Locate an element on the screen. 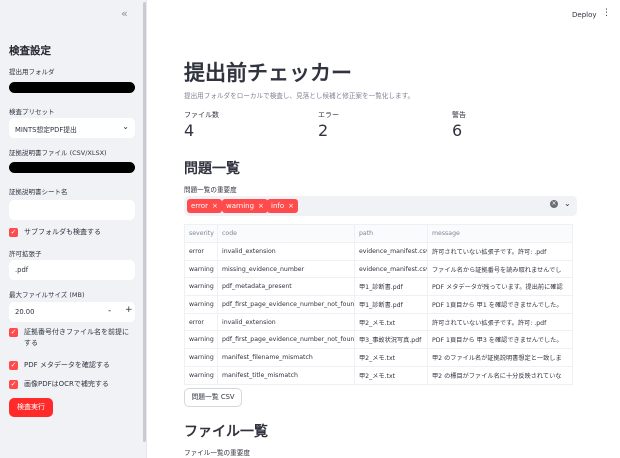 The height and width of the screenshot is (458, 620). cell-code: manifest_filename_mismatch is located at coordinates (286, 357).